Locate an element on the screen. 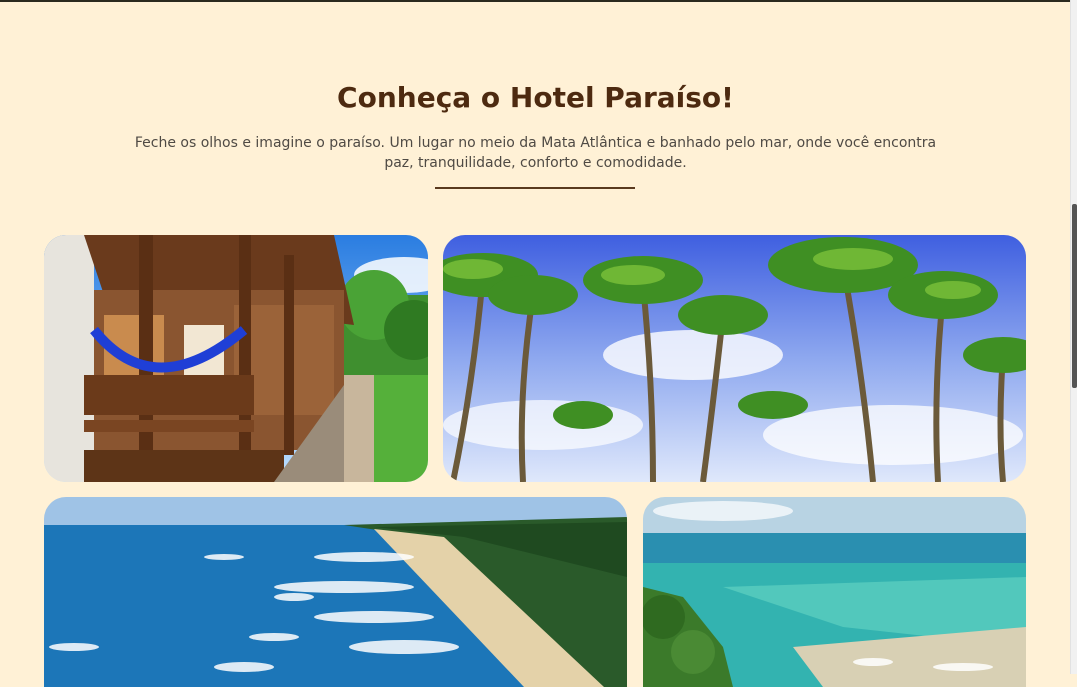 The height and width of the screenshot is (687, 1077). turquoise-sea-image is located at coordinates (834, 592).